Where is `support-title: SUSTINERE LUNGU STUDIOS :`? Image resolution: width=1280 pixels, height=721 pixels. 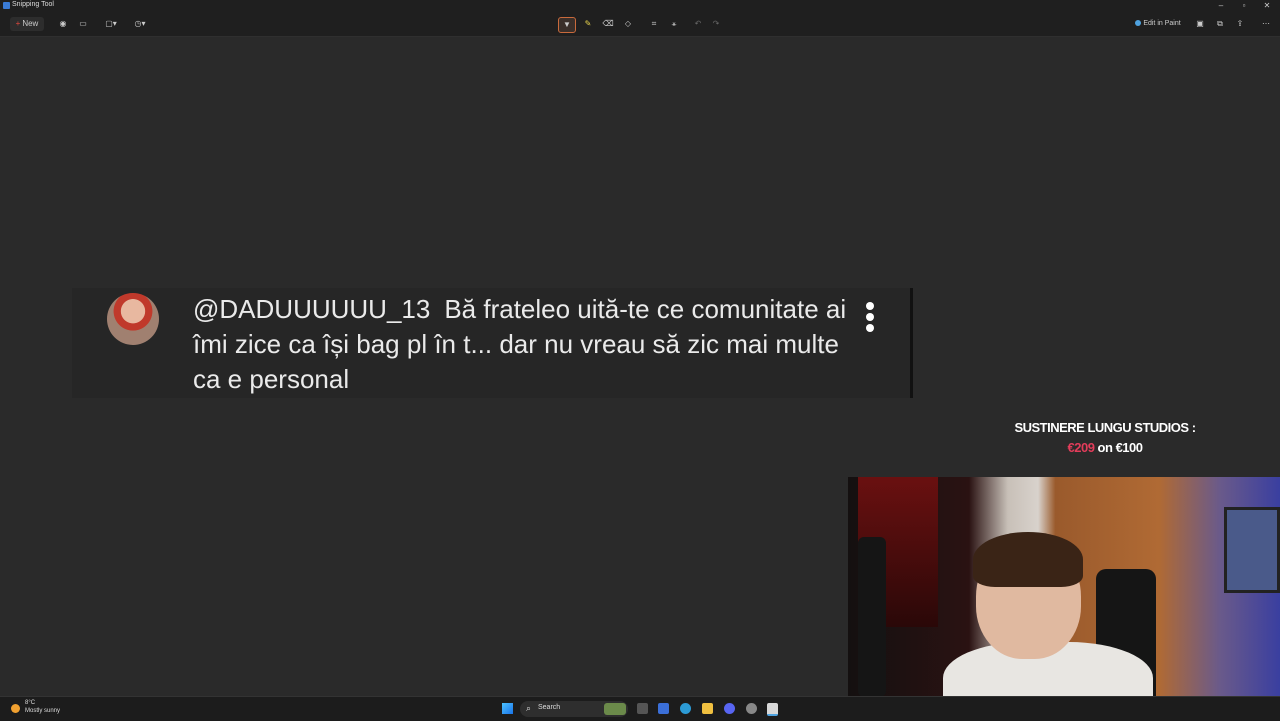
support-title: SUSTINERE LUNGU STUDIOS : is located at coordinates (1105, 427).